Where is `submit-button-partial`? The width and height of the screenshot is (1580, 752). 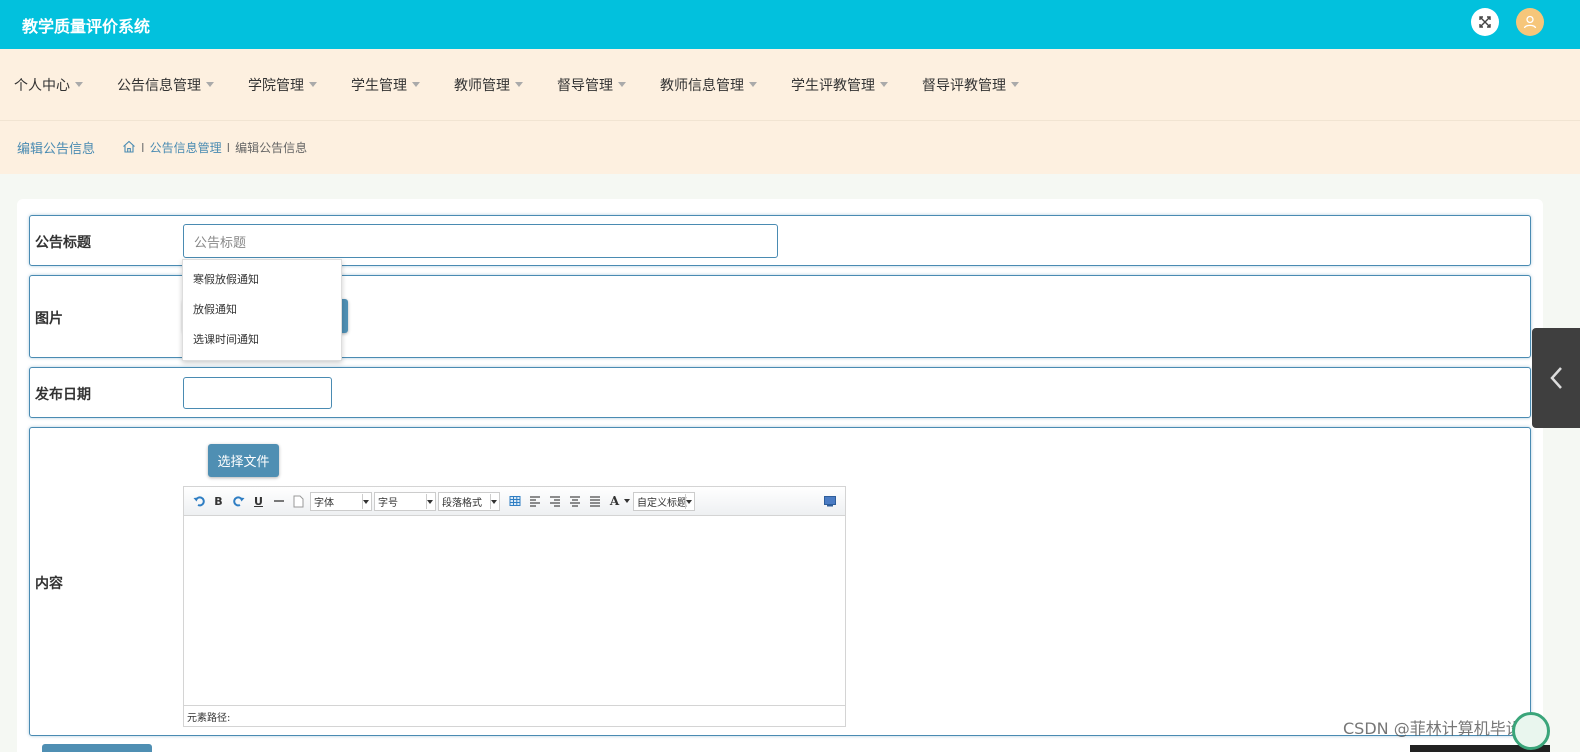
submit-button-partial is located at coordinates (97, 748).